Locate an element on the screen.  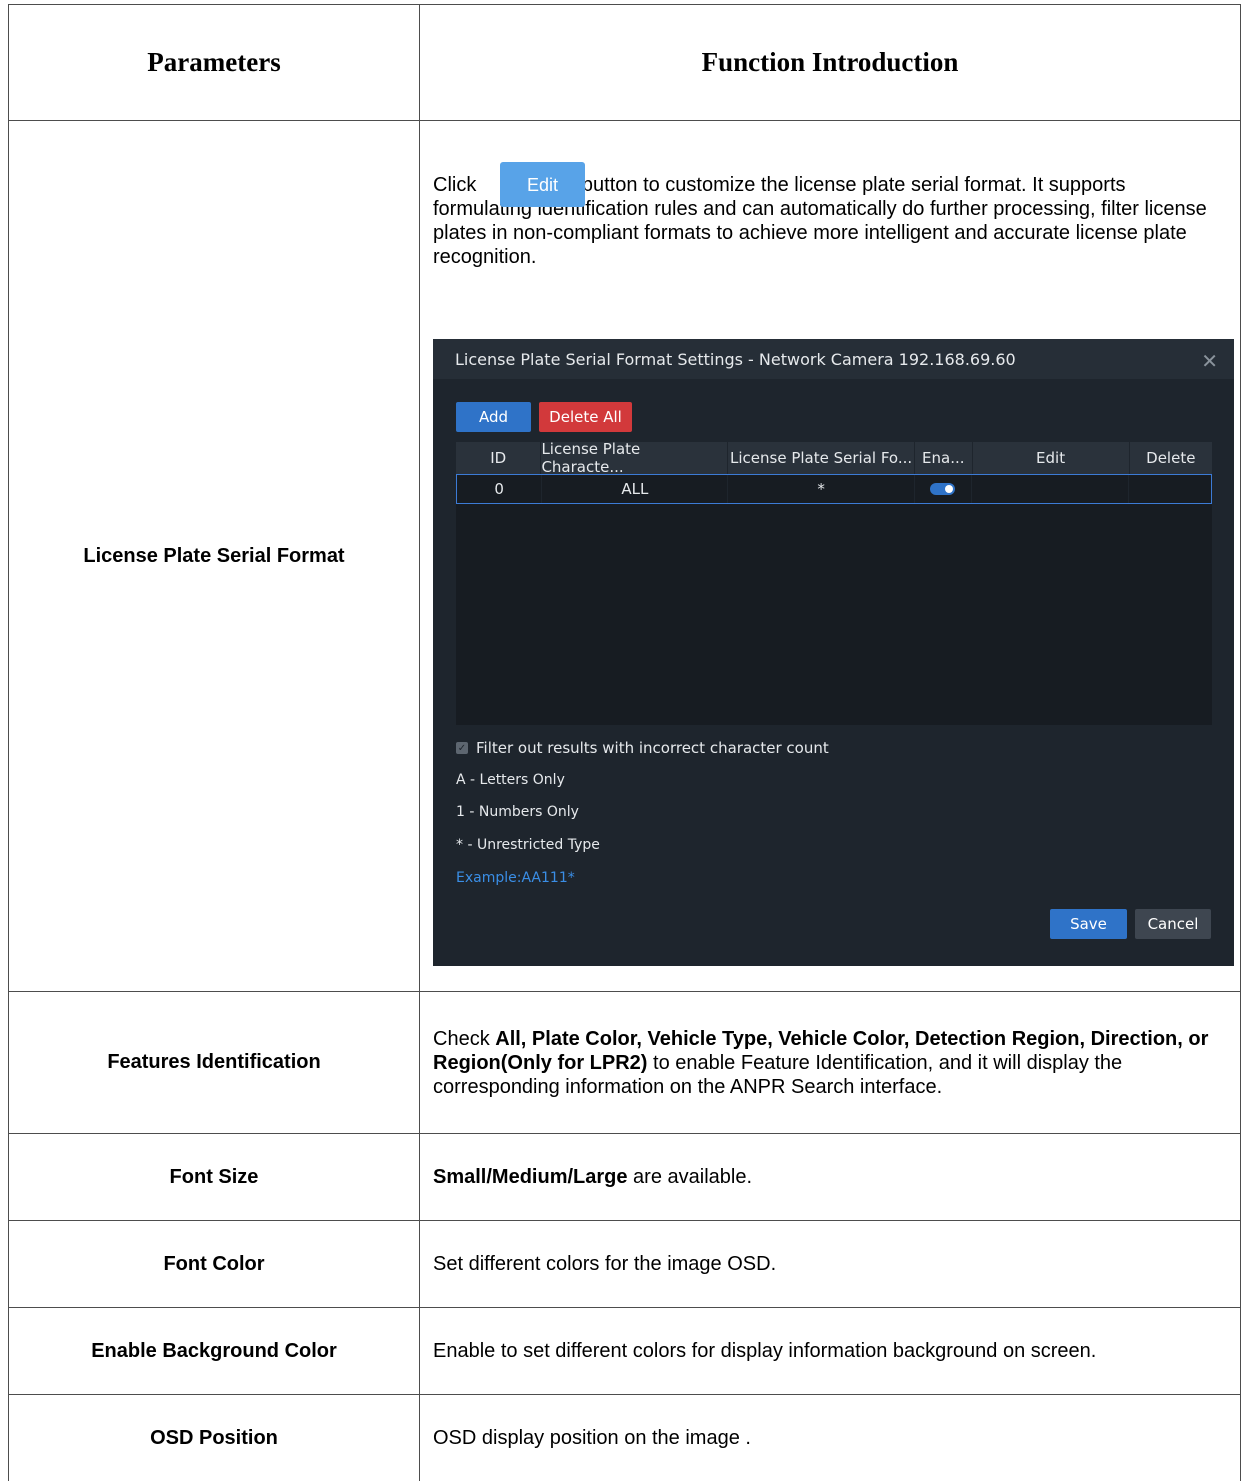
desc-prefix: Check is located at coordinates (464, 1039).